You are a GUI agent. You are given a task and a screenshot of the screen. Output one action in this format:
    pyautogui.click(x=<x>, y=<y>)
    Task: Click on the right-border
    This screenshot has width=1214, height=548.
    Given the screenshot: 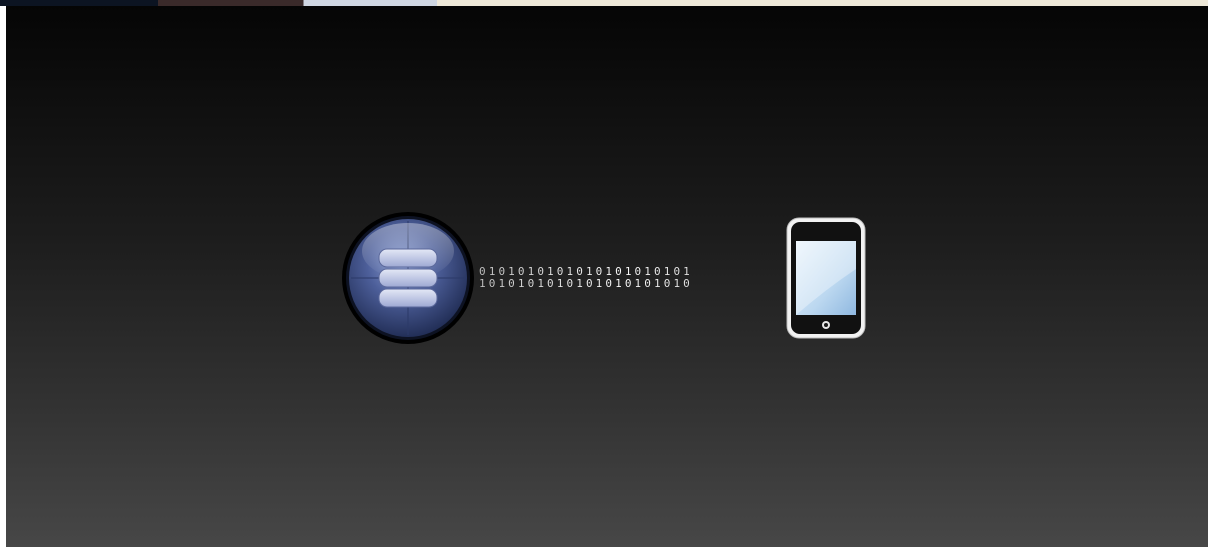 What is the action you would take?
    pyautogui.click(x=1211, y=274)
    